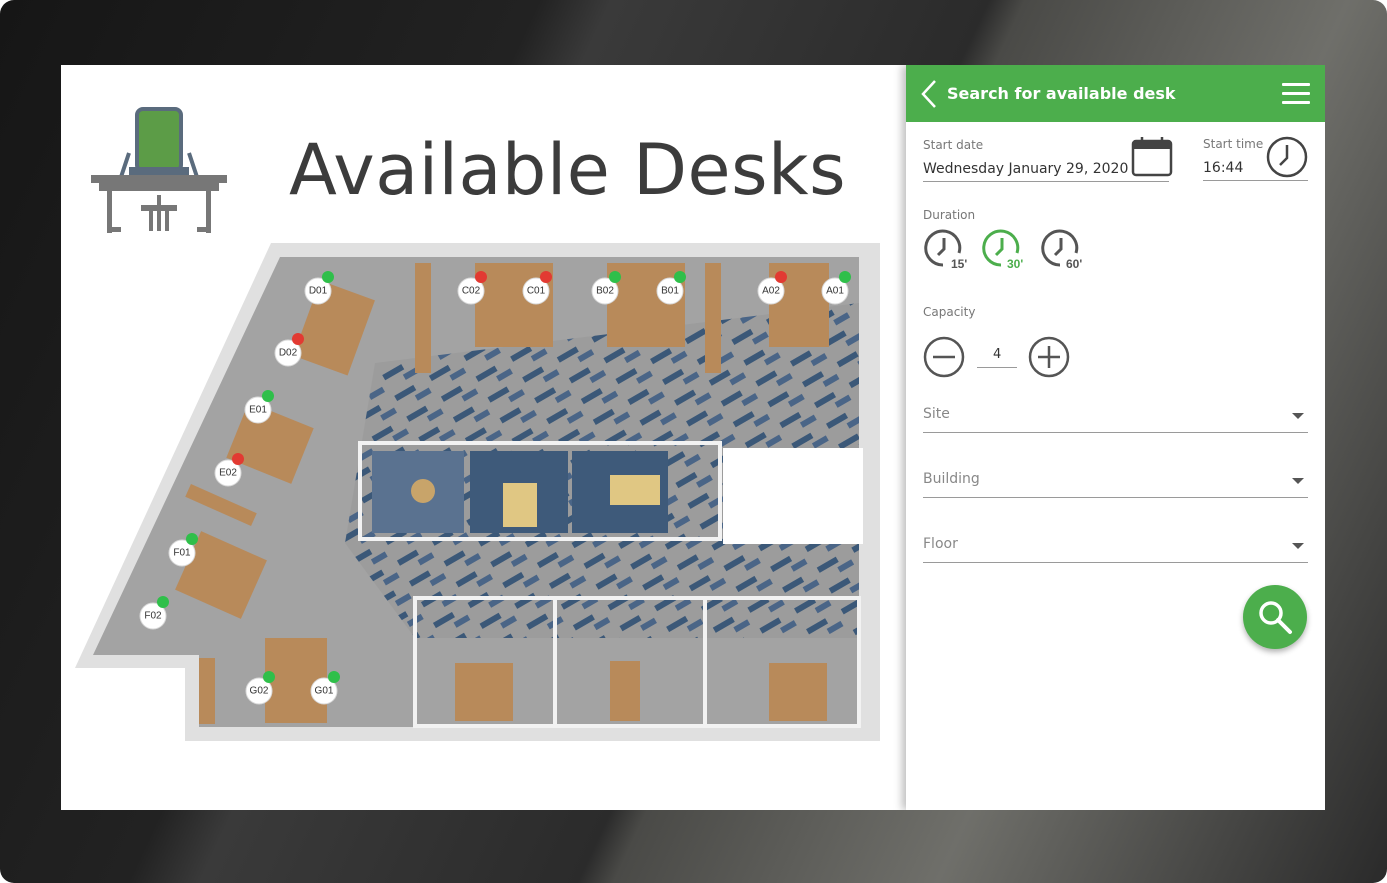  Describe the element at coordinates (771, 291) in the screenshot. I see `desk-marker-label: A02` at that location.